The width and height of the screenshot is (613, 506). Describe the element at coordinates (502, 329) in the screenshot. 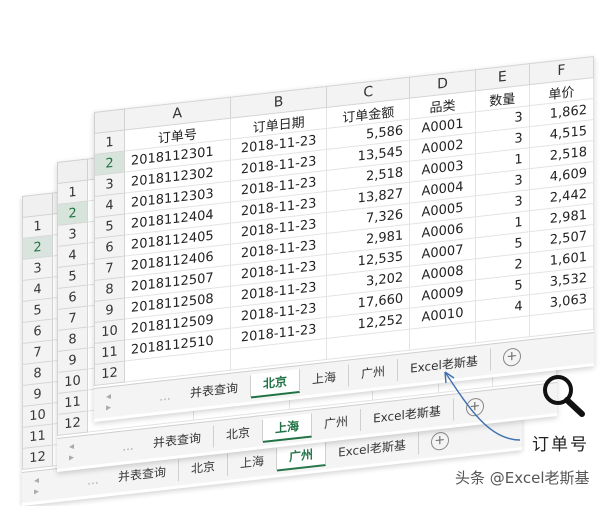

I see `cell` at that location.